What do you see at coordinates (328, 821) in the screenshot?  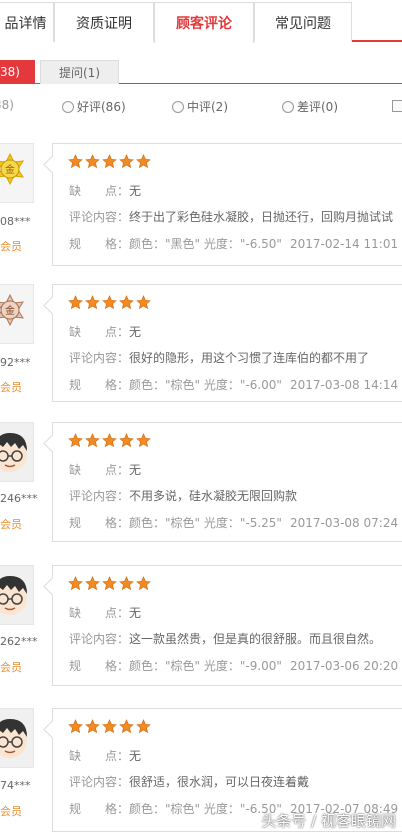 I see `watermark: 头条号 / 视客眼镜网` at bounding box center [328, 821].